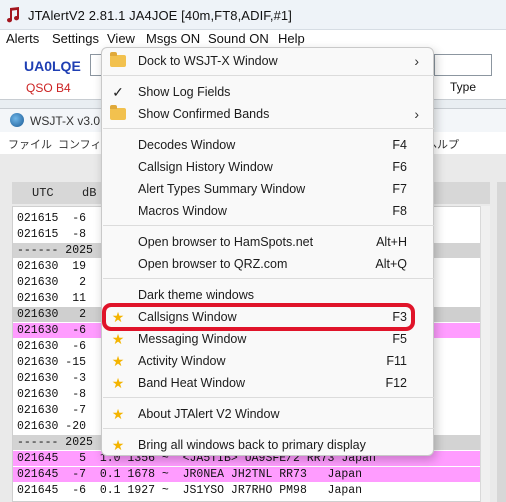  What do you see at coordinates (463, 87) in the screenshot?
I see `type-label: Type` at bounding box center [463, 87].